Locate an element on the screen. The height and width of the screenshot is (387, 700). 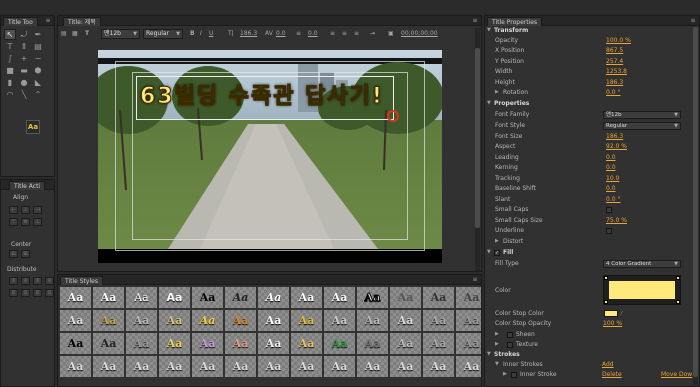
editor-scrollbar is located at coordinates (477, 149).